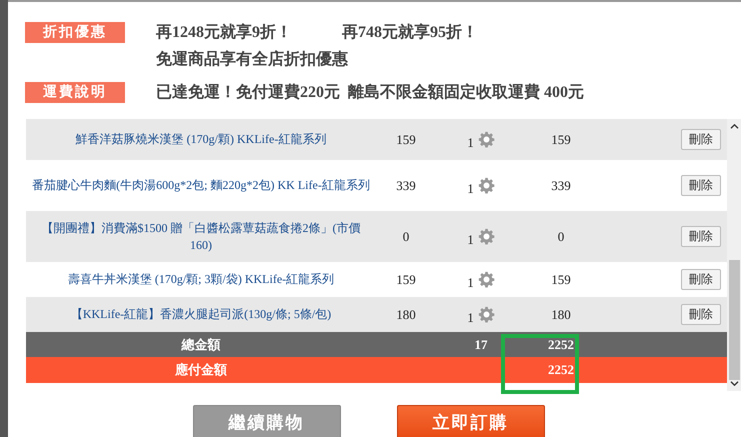  Describe the element at coordinates (561, 236) in the screenshot. I see `subtotal-text: 0` at that location.